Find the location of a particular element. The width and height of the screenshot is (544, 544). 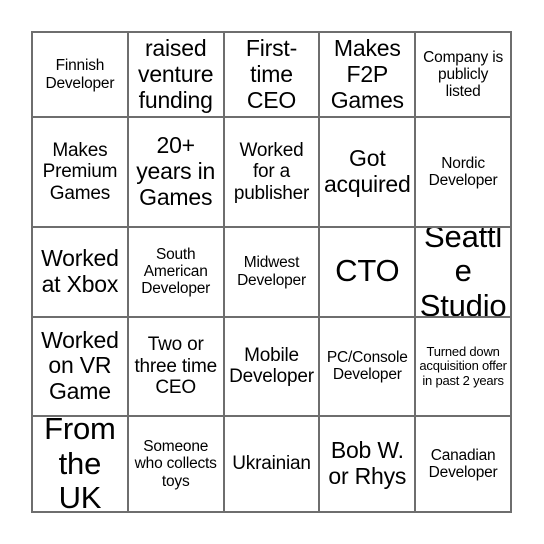

bingo-cell-3-0: Worked on VR Game is located at coordinates (81, 367).